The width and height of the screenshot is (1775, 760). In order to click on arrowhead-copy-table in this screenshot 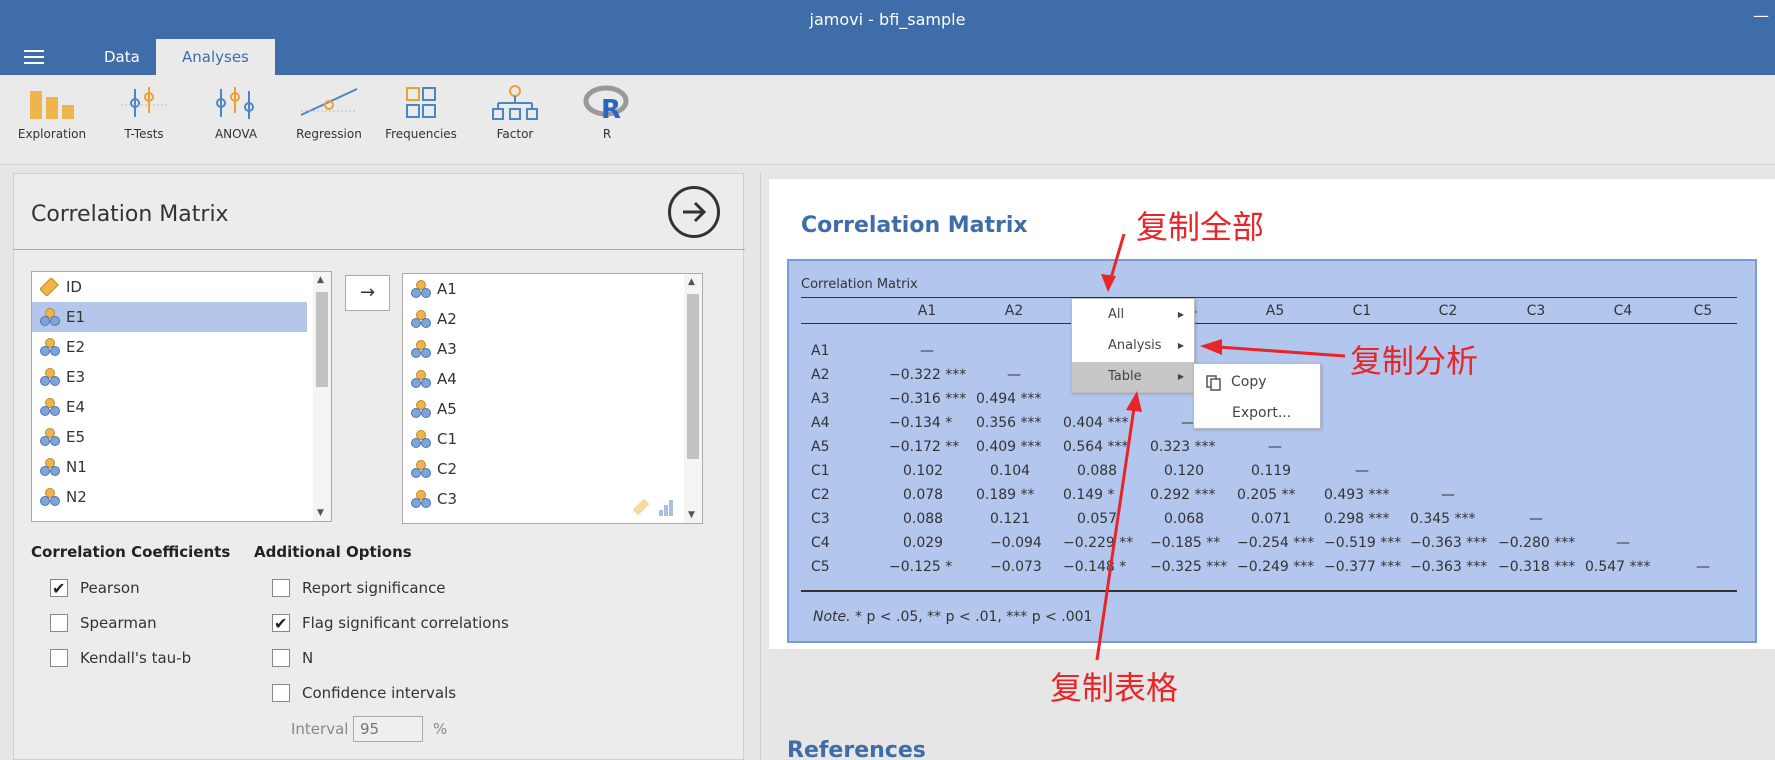, I will do `click(1134, 401)`.